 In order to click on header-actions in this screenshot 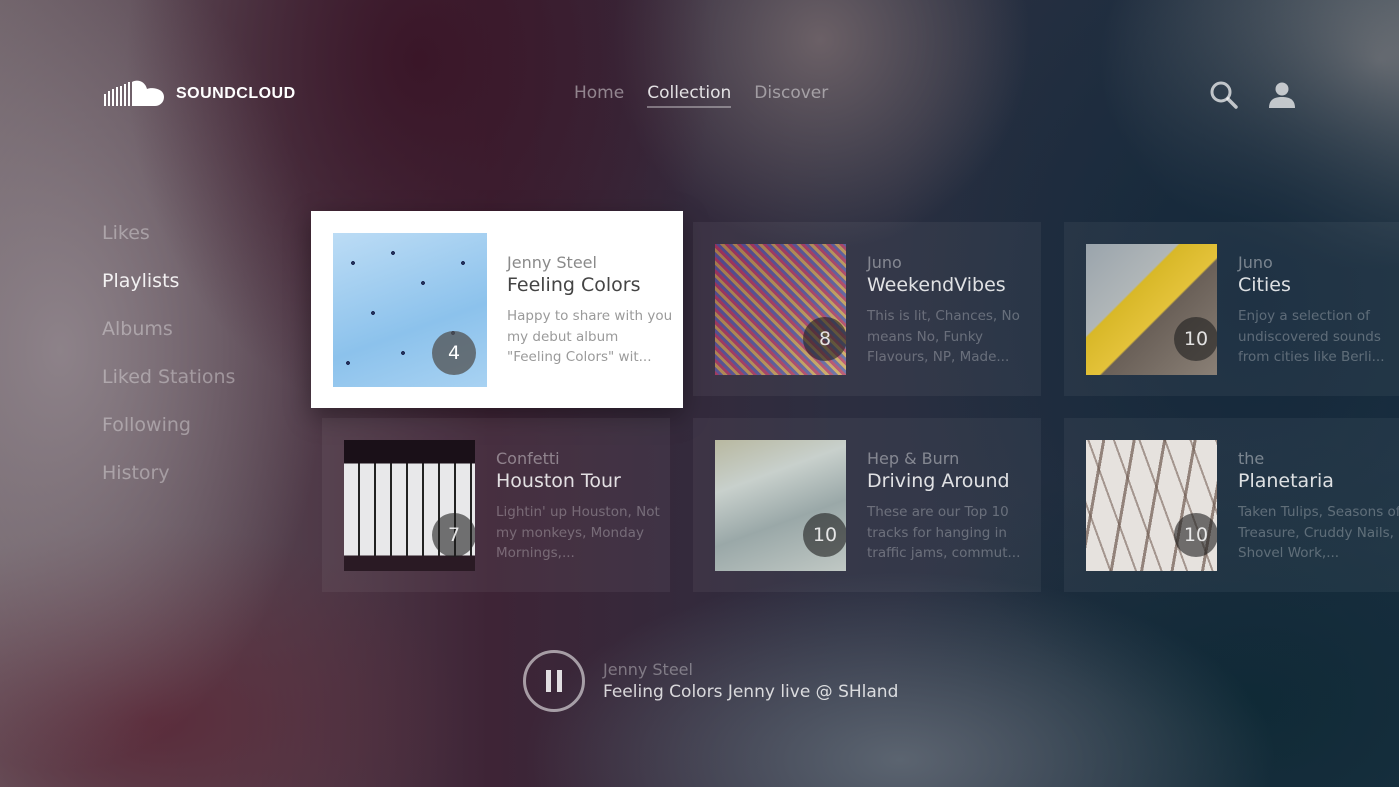, I will do `click(1253, 95)`.